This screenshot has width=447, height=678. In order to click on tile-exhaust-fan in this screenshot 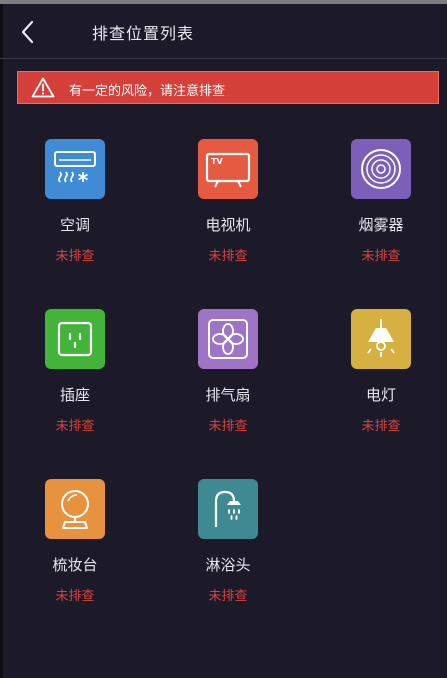, I will do `click(228, 339)`.